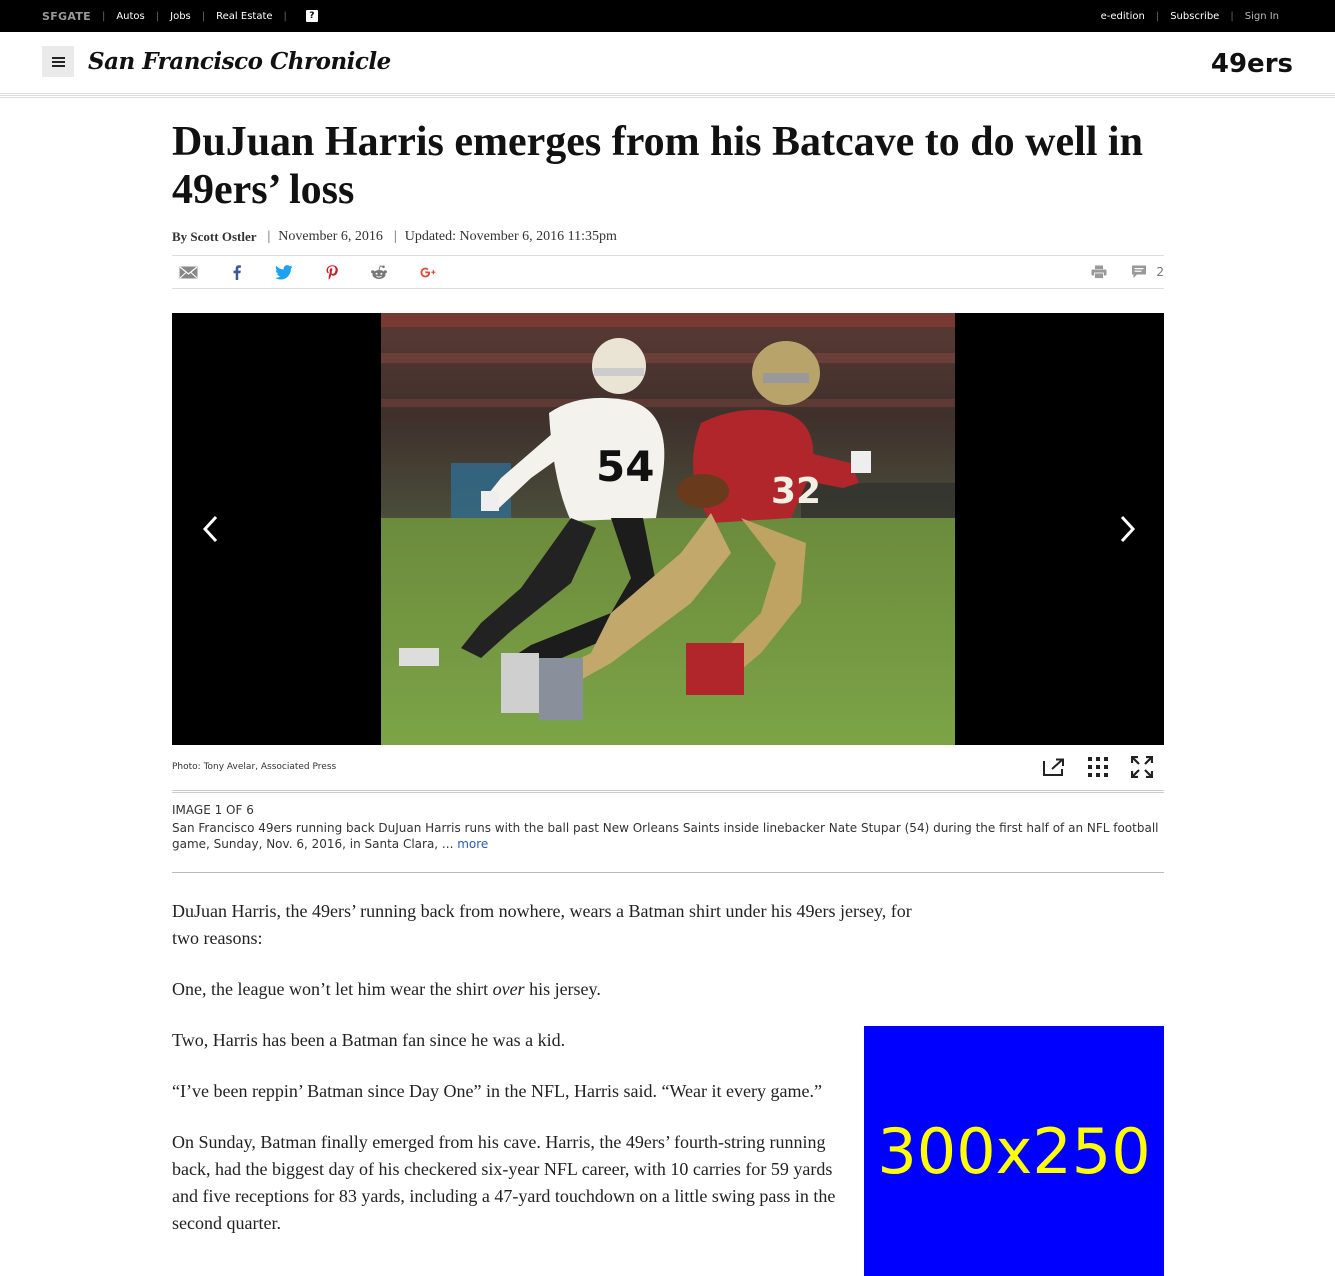 The width and height of the screenshot is (1335, 1276). I want to click on comment-icon, so click(1139, 272).